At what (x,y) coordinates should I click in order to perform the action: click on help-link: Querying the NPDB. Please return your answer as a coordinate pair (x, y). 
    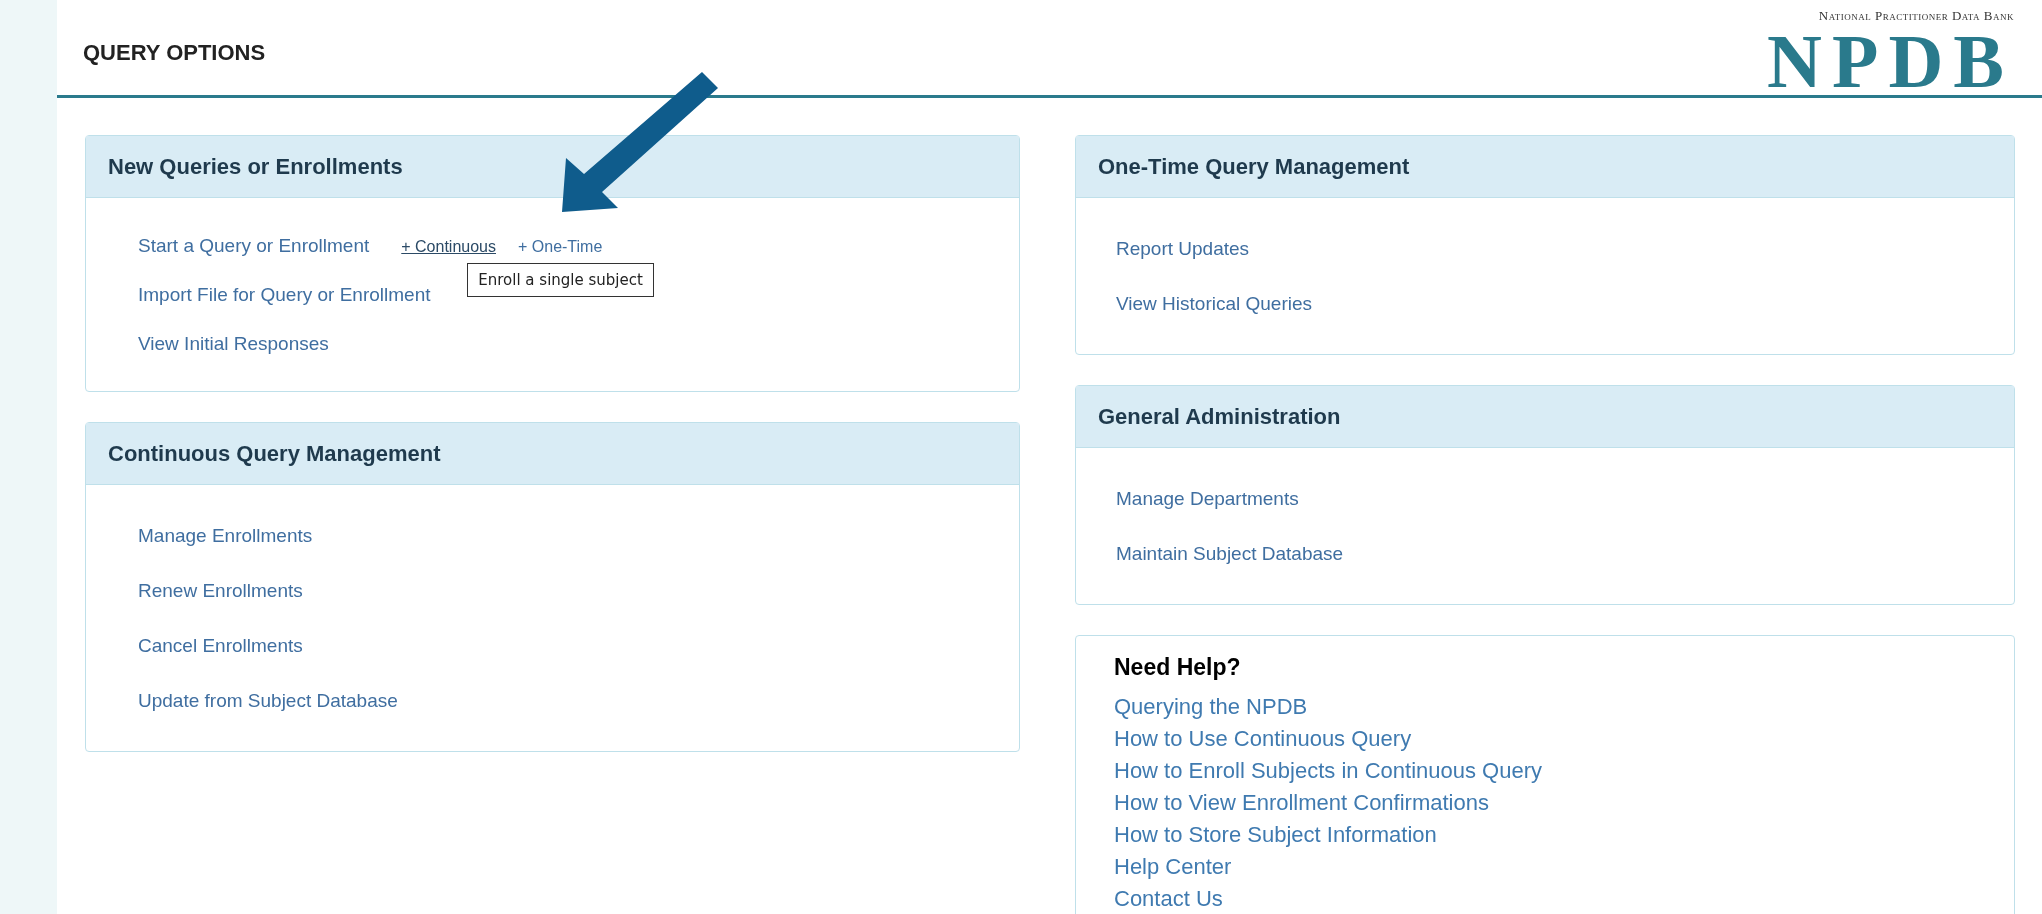
    Looking at the image, I should click on (1211, 706).